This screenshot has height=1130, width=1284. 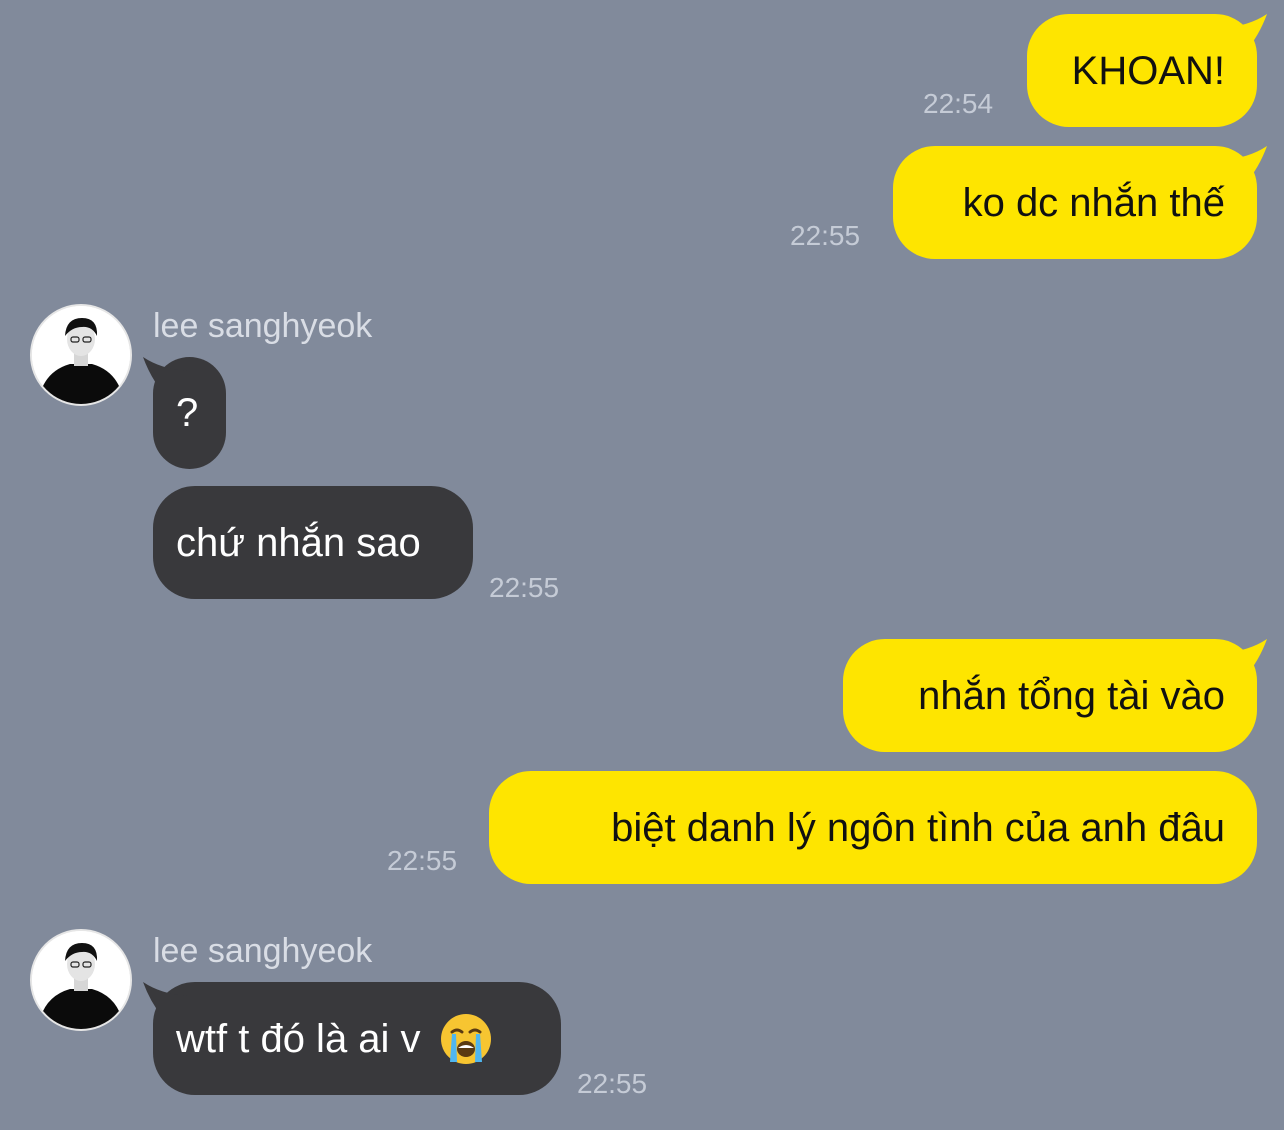 I want to click on sent-message-bubble: nhắn tổng tài vào, so click(x=1055, y=695).